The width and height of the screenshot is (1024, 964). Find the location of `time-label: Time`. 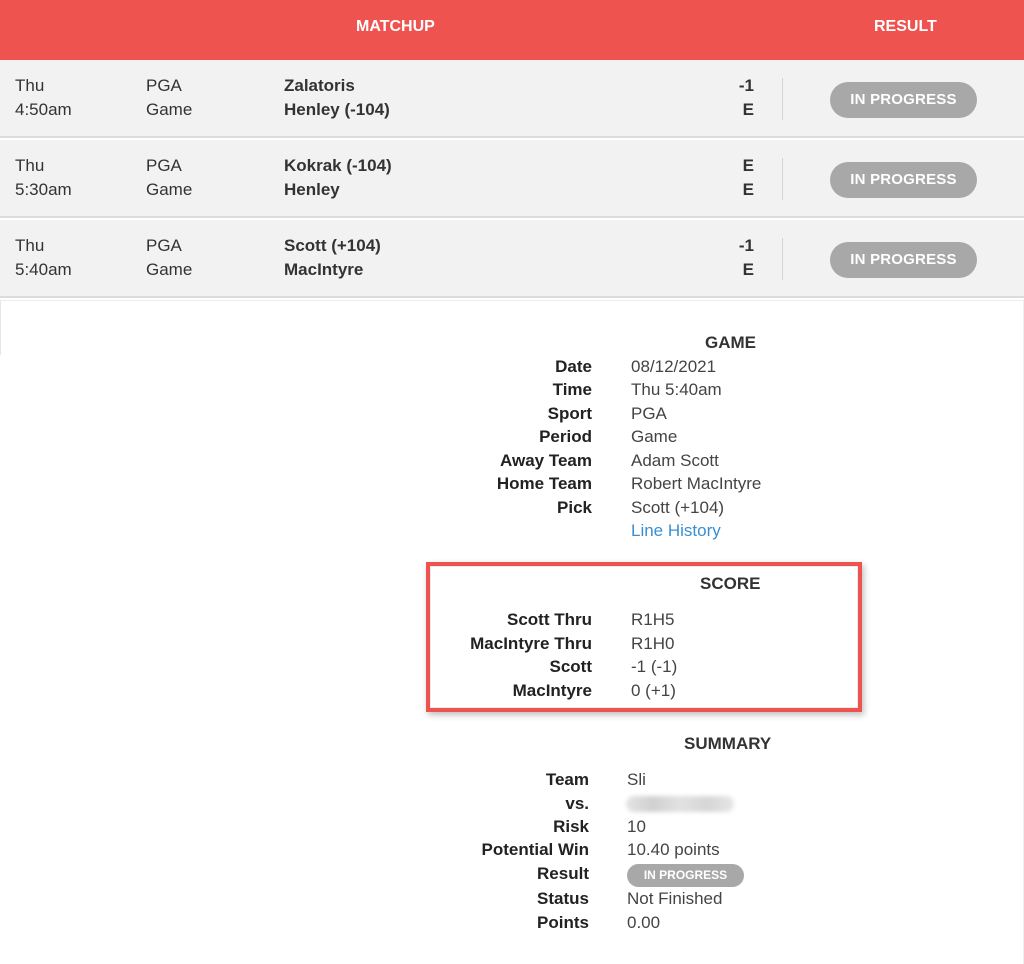

time-label: Time is located at coordinates (572, 389).